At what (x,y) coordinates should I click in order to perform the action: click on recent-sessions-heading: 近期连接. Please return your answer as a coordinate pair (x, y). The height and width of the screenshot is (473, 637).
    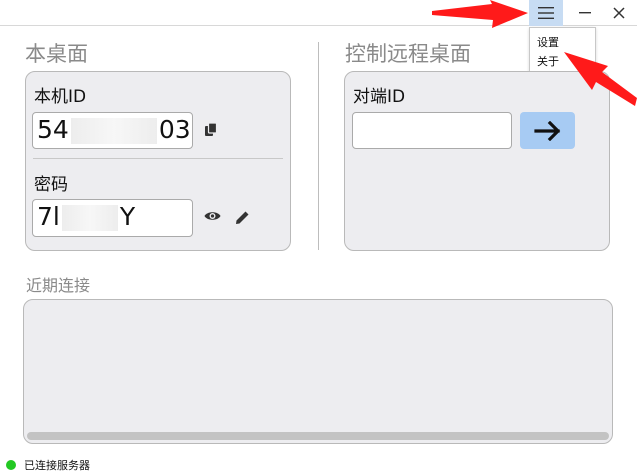
    Looking at the image, I should click on (58, 285).